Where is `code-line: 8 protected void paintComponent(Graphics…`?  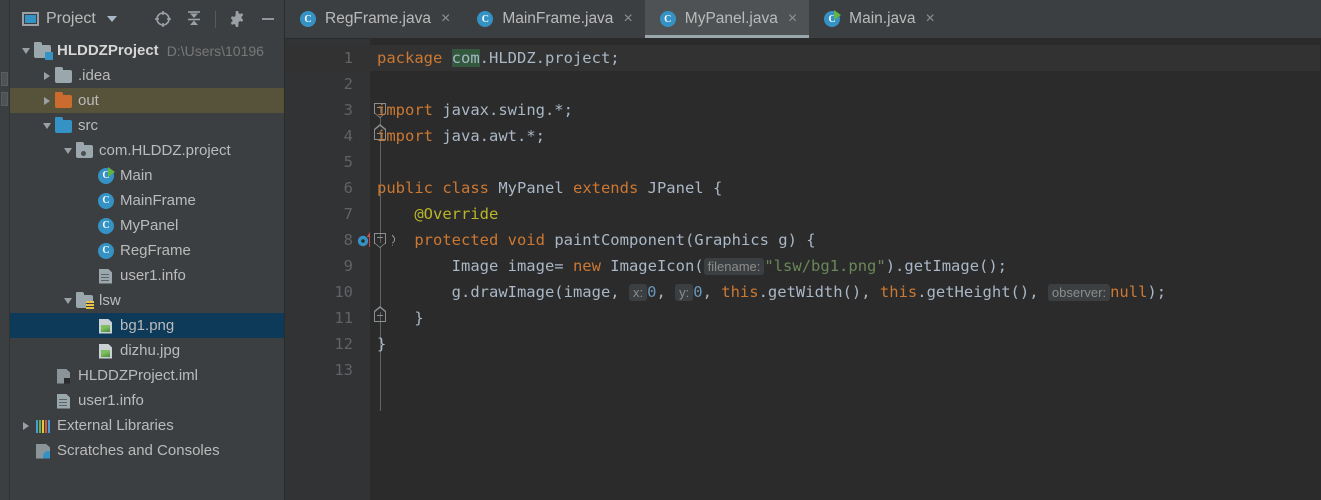 code-line: 8 protected void paintComponent(Graphics… is located at coordinates (803, 240).